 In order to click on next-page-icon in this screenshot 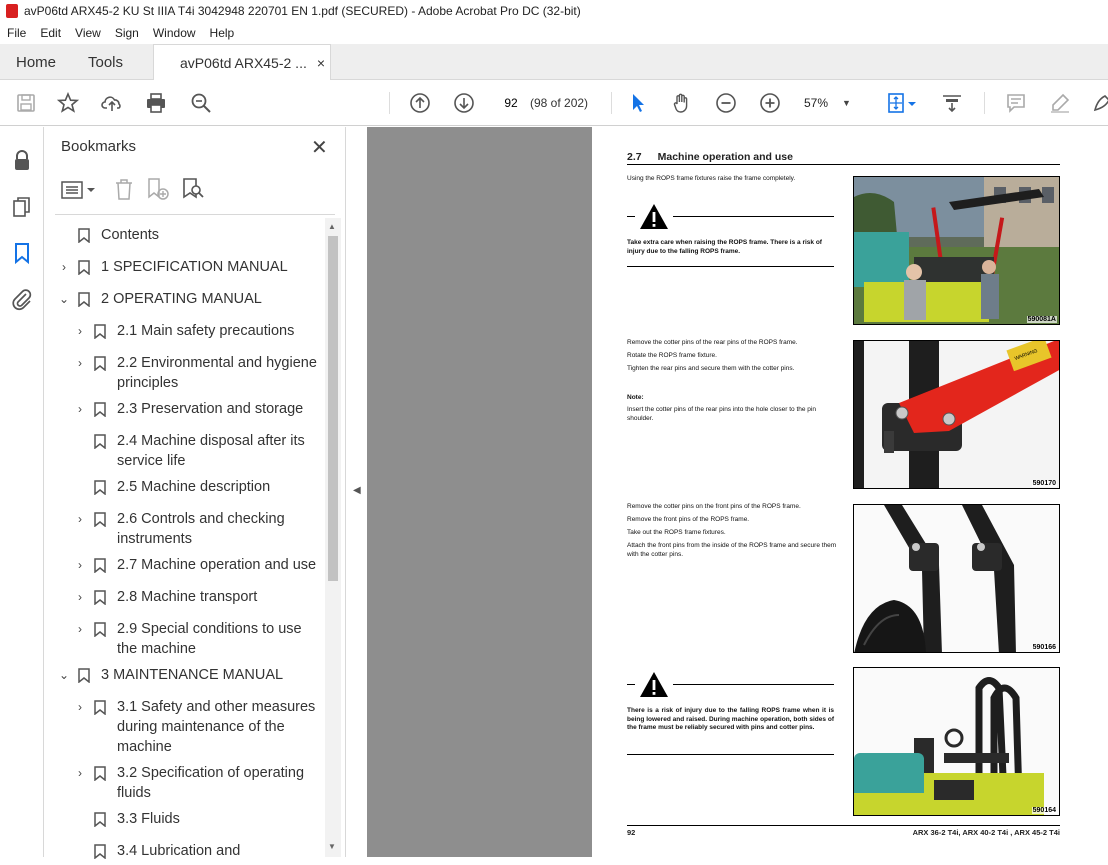, I will do `click(464, 103)`.